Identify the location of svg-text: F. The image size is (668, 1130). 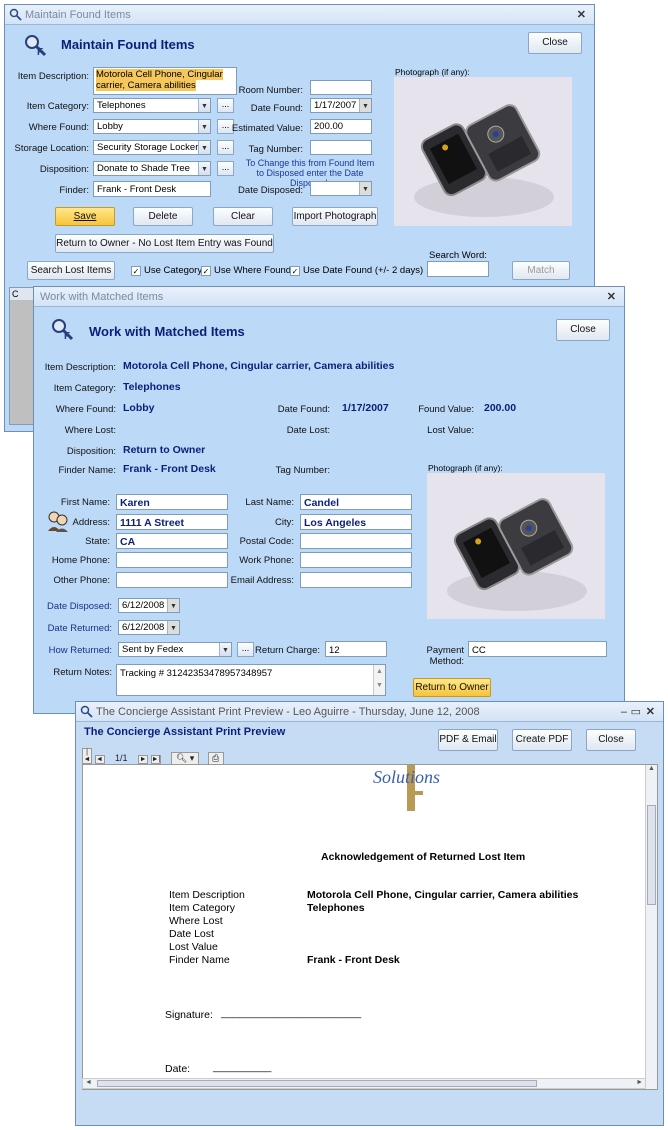
(67, 336).